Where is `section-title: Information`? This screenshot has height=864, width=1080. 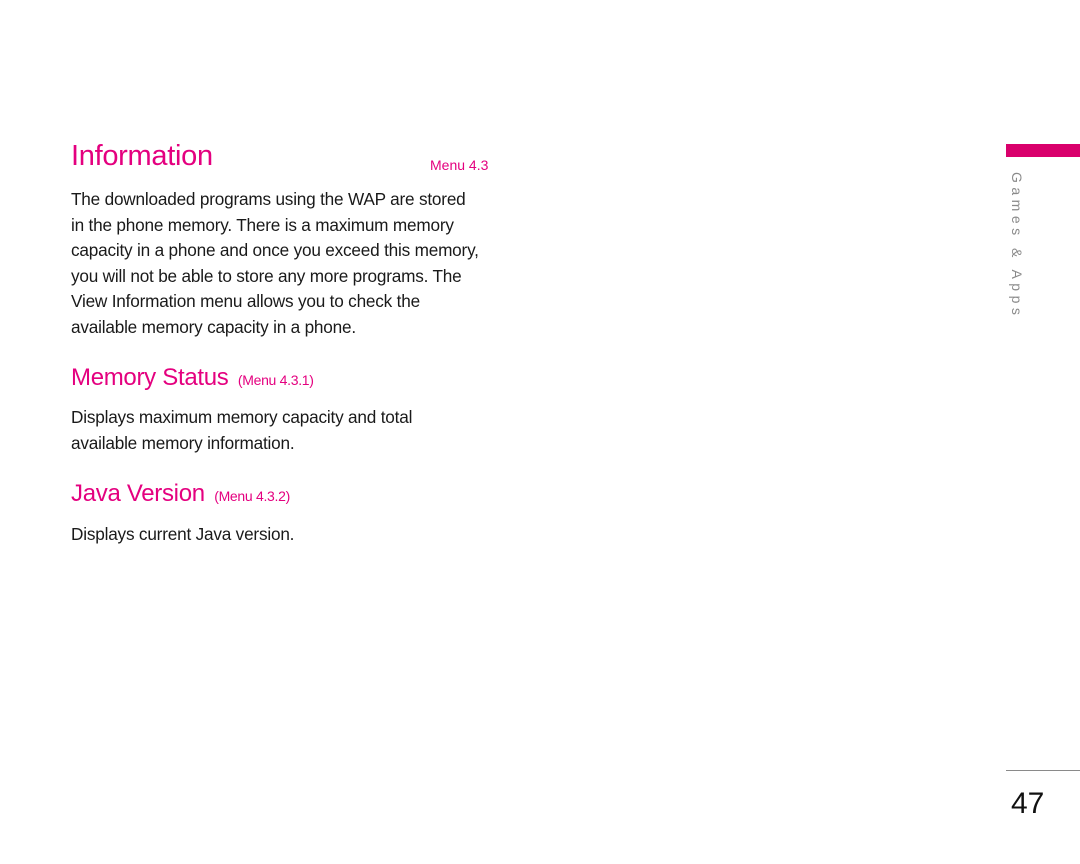
section-title: Information is located at coordinates (142, 156).